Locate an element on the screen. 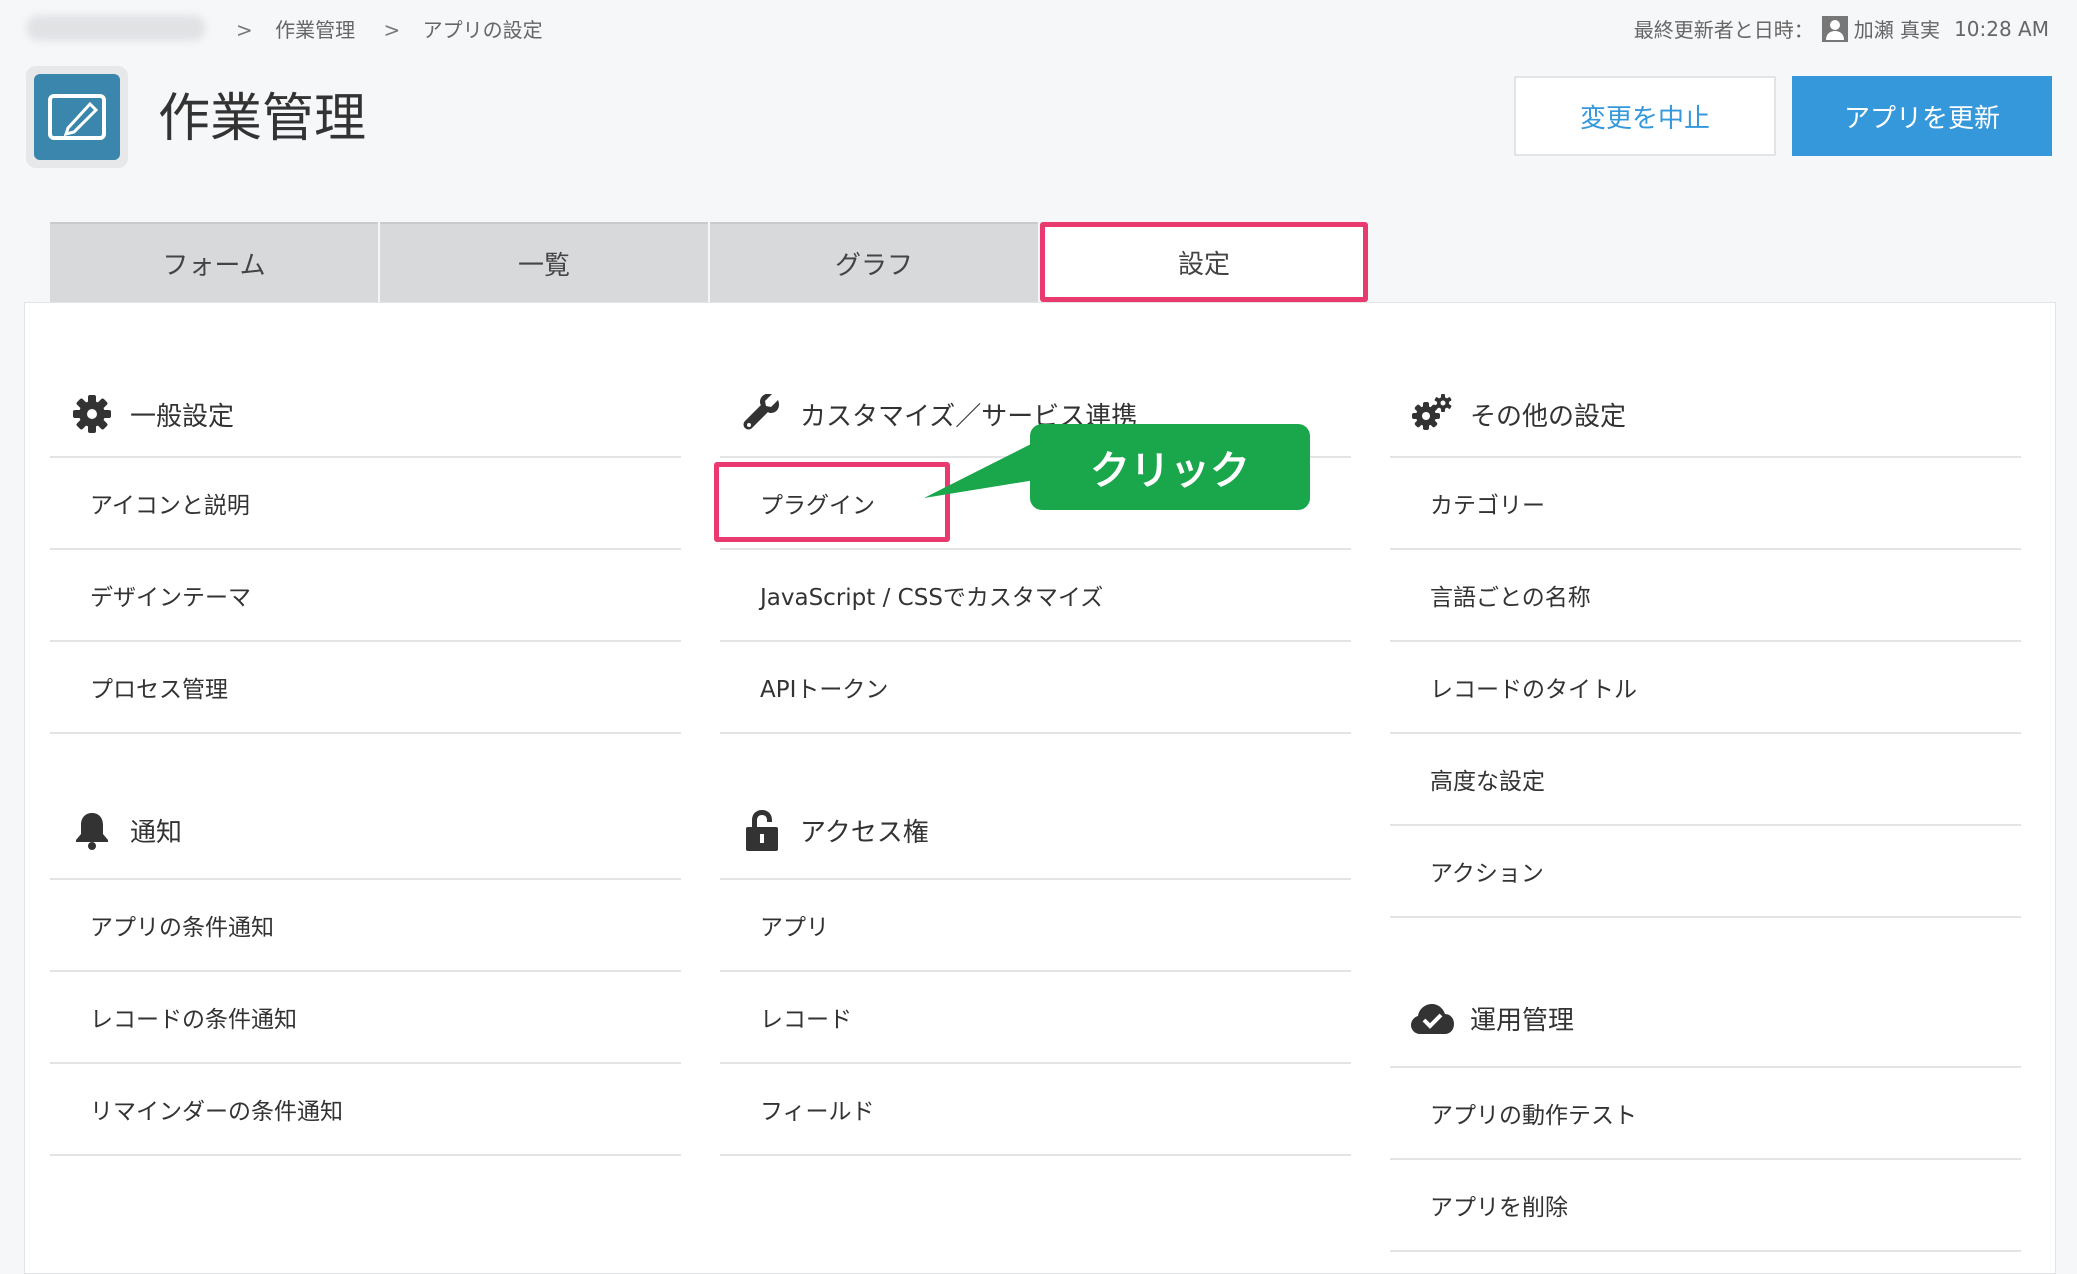 The height and width of the screenshot is (1274, 2077). tab-list: 一覧 is located at coordinates (544, 262).